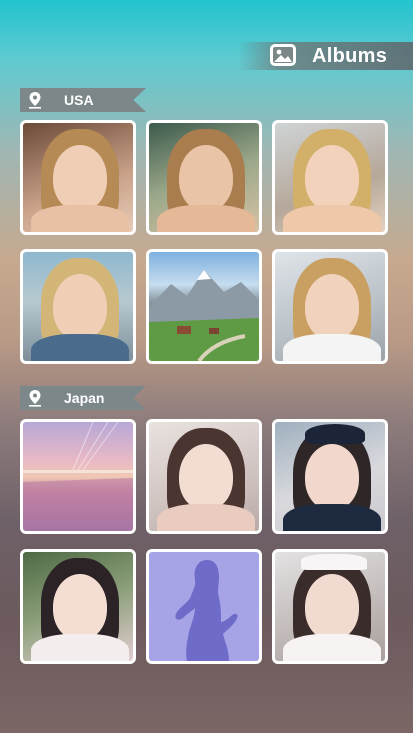 The width and height of the screenshot is (413, 733). What do you see at coordinates (79, 100) in the screenshot?
I see `section-label: USA` at bounding box center [79, 100].